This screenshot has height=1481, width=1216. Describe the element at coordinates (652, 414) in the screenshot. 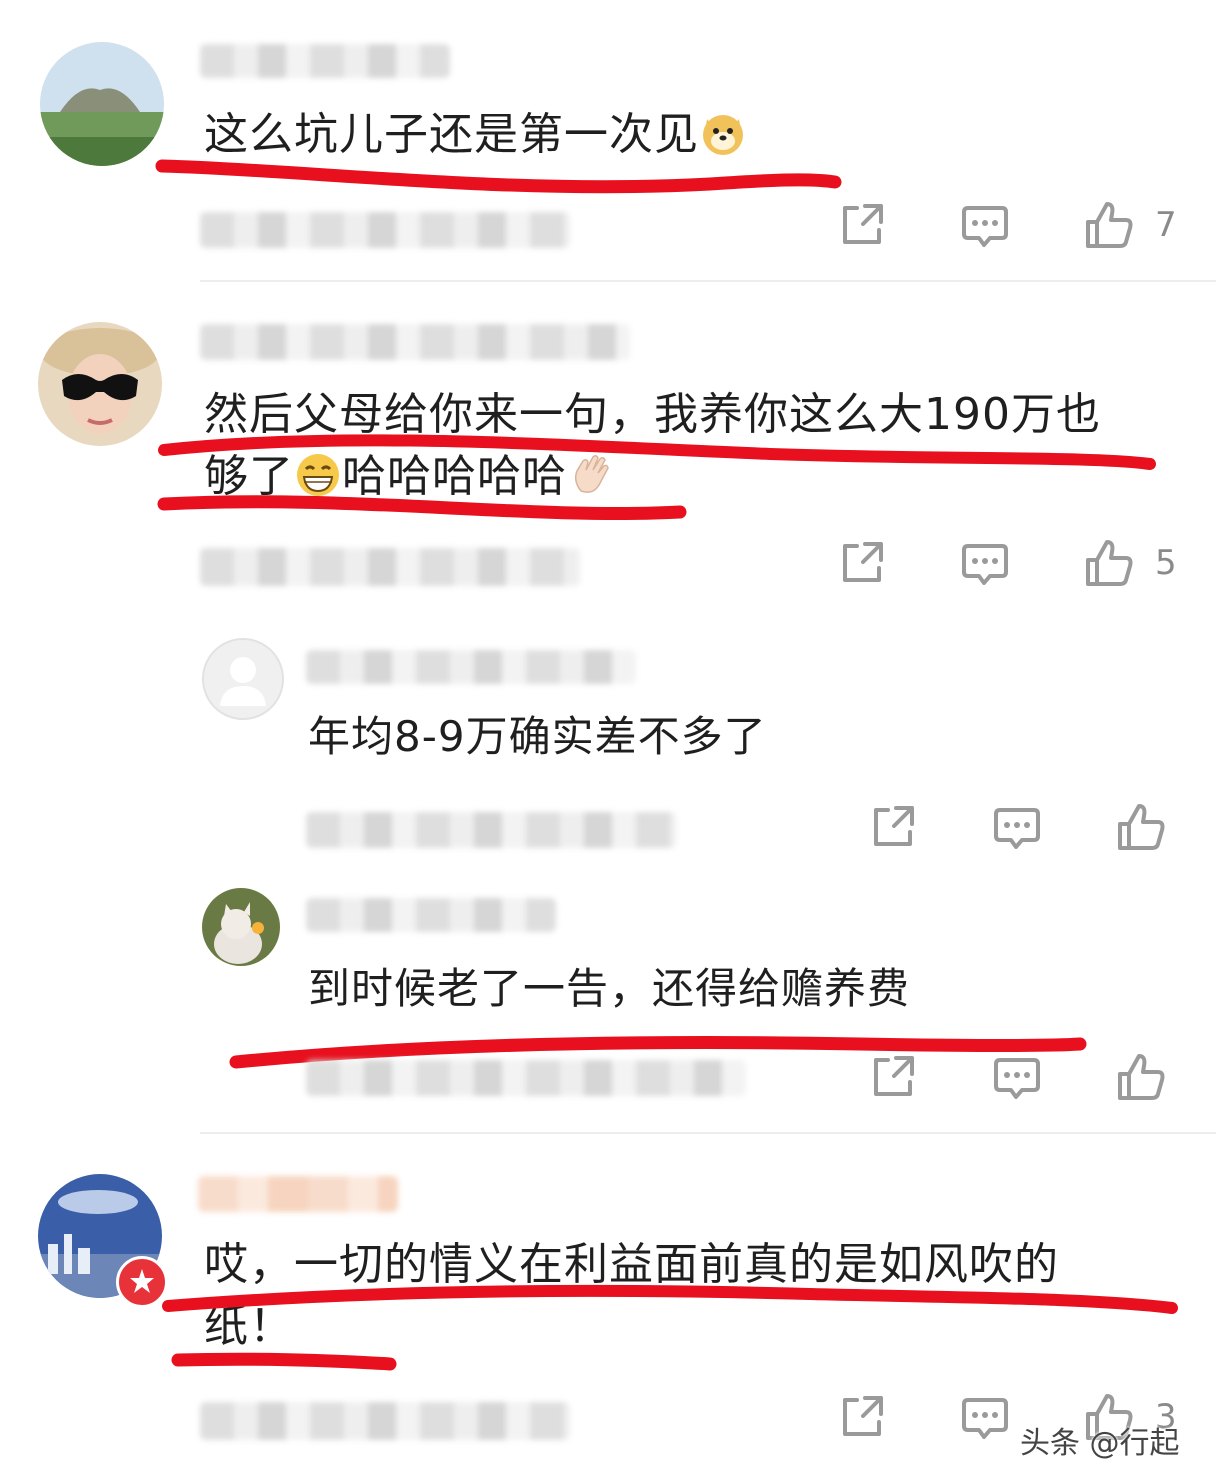

I see `comment-text-line1: 然后父母给你来一句，我养你这么大190万也` at that location.